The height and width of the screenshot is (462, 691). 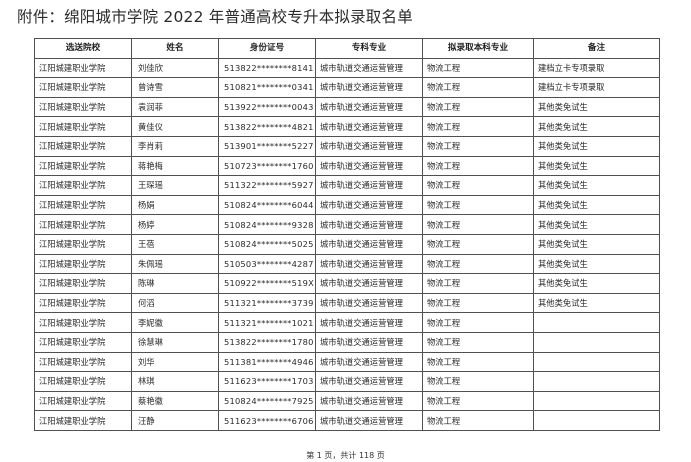 I want to click on cell-id-number: 510821********0341, so click(x=267, y=87).